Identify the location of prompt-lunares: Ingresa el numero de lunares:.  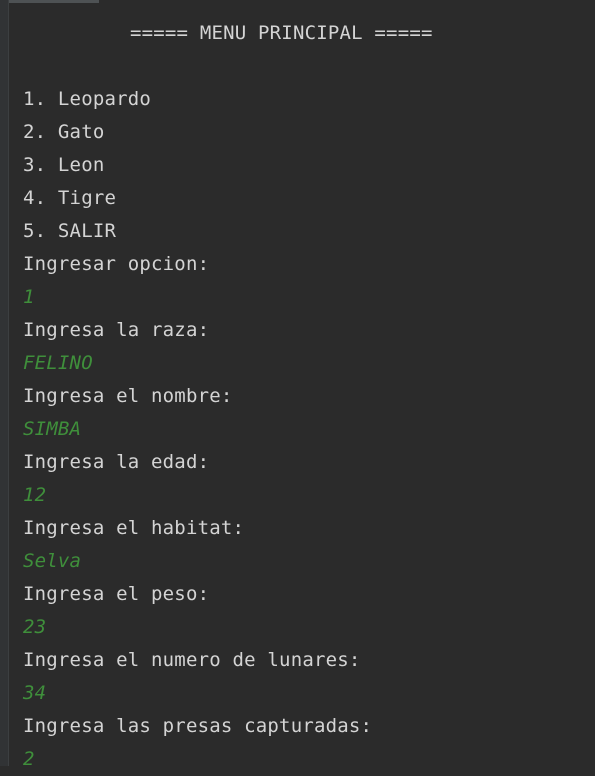
(192, 660).